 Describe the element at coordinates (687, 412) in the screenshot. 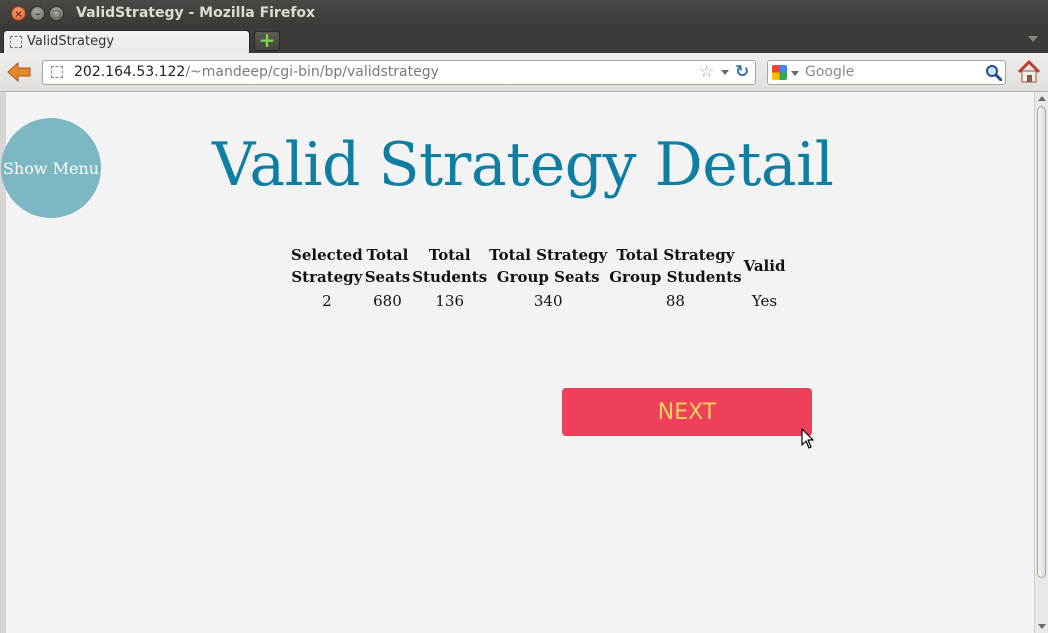

I see `next-button: NEXT` at that location.